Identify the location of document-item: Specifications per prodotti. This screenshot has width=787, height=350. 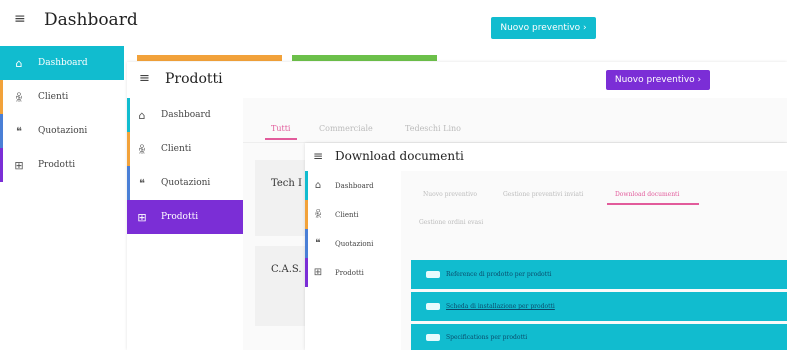
(599, 337).